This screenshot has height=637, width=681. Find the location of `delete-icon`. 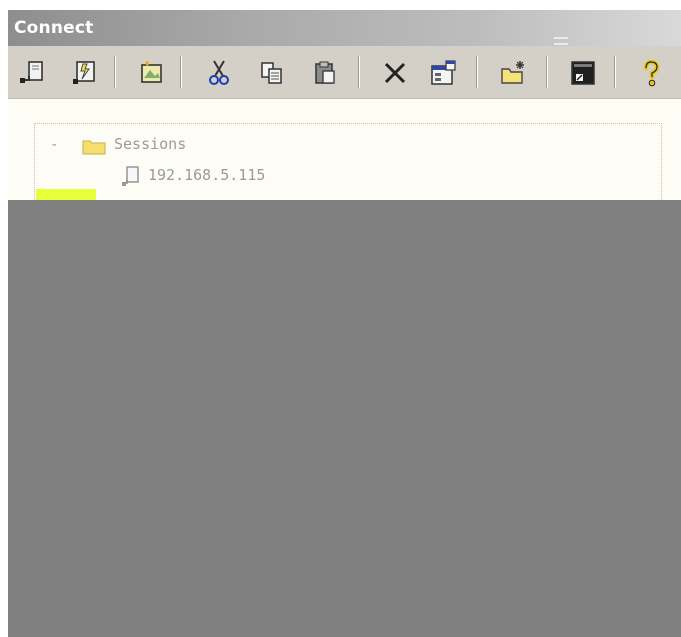

delete-icon is located at coordinates (395, 73).